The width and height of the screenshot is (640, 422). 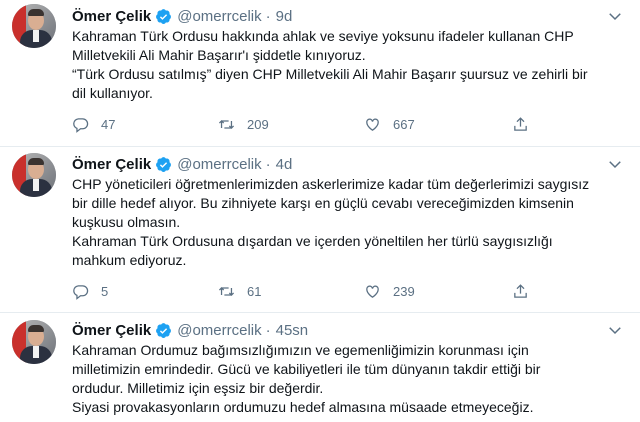 What do you see at coordinates (254, 291) in the screenshot?
I see `retweet-count: 61` at bounding box center [254, 291].